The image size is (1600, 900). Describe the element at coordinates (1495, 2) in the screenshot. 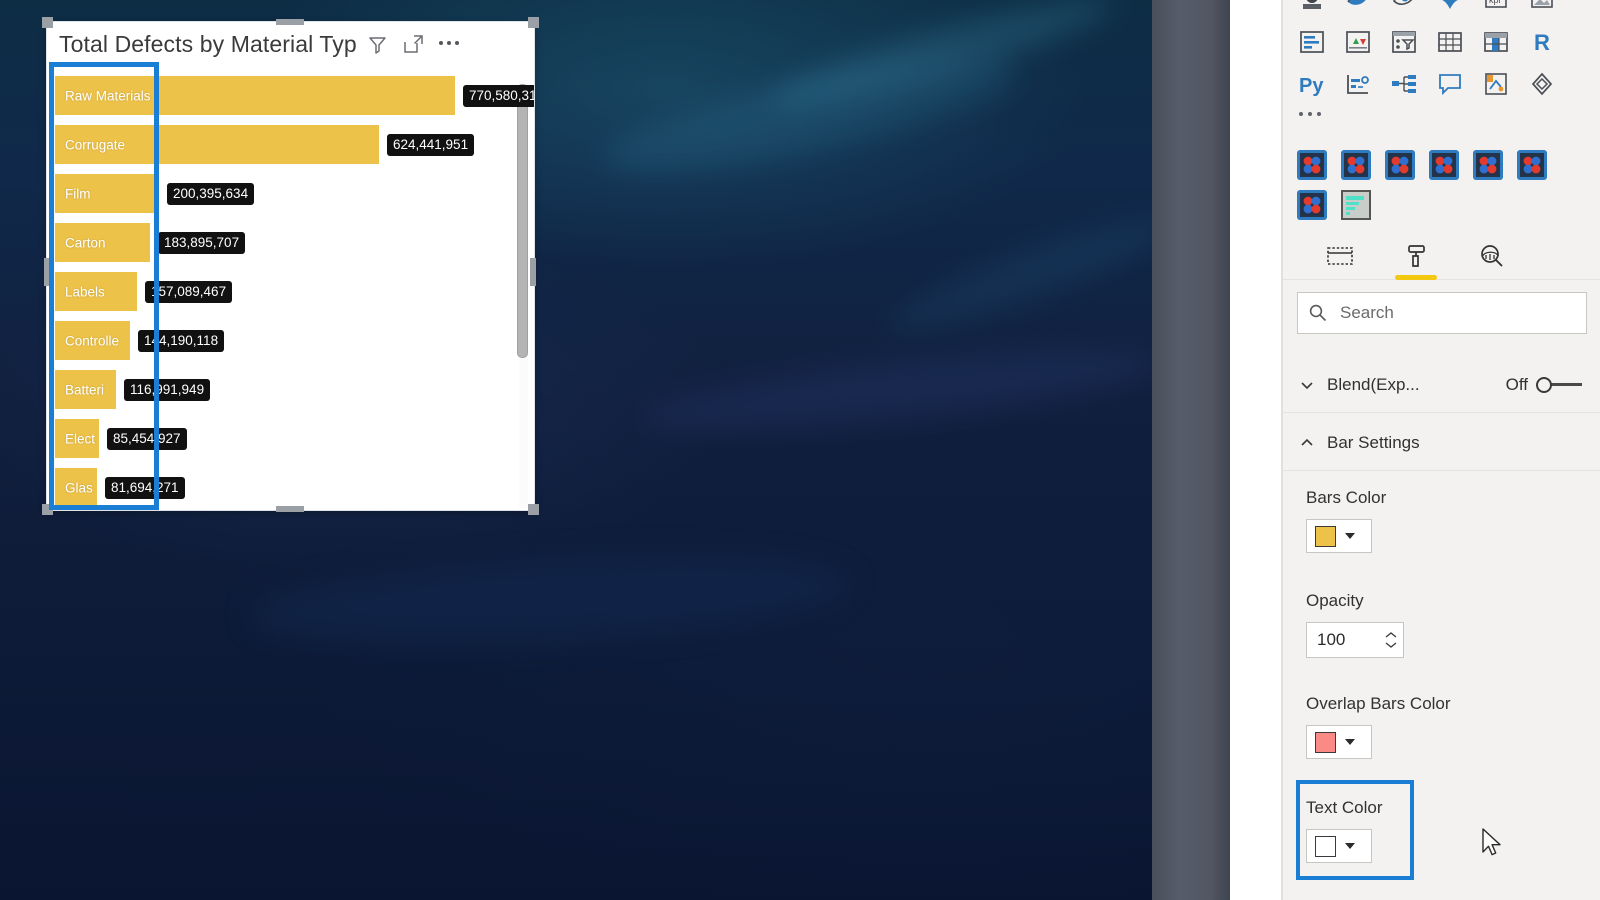

I see `svg-text: kpi` at that location.